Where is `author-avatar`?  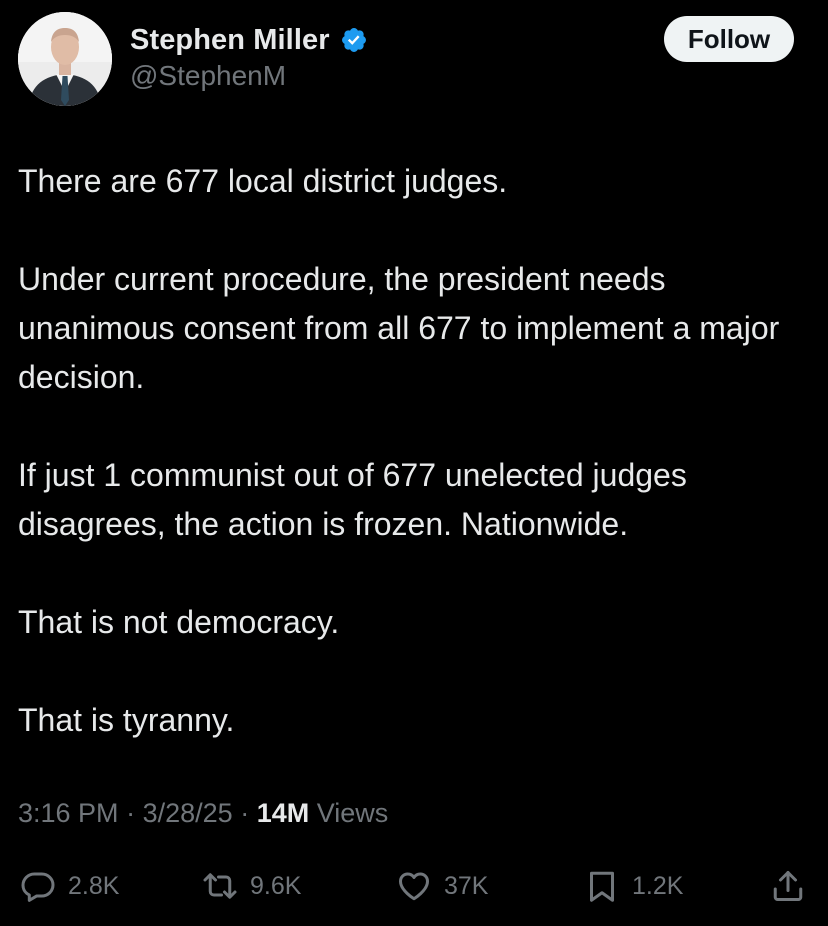 author-avatar is located at coordinates (65, 59).